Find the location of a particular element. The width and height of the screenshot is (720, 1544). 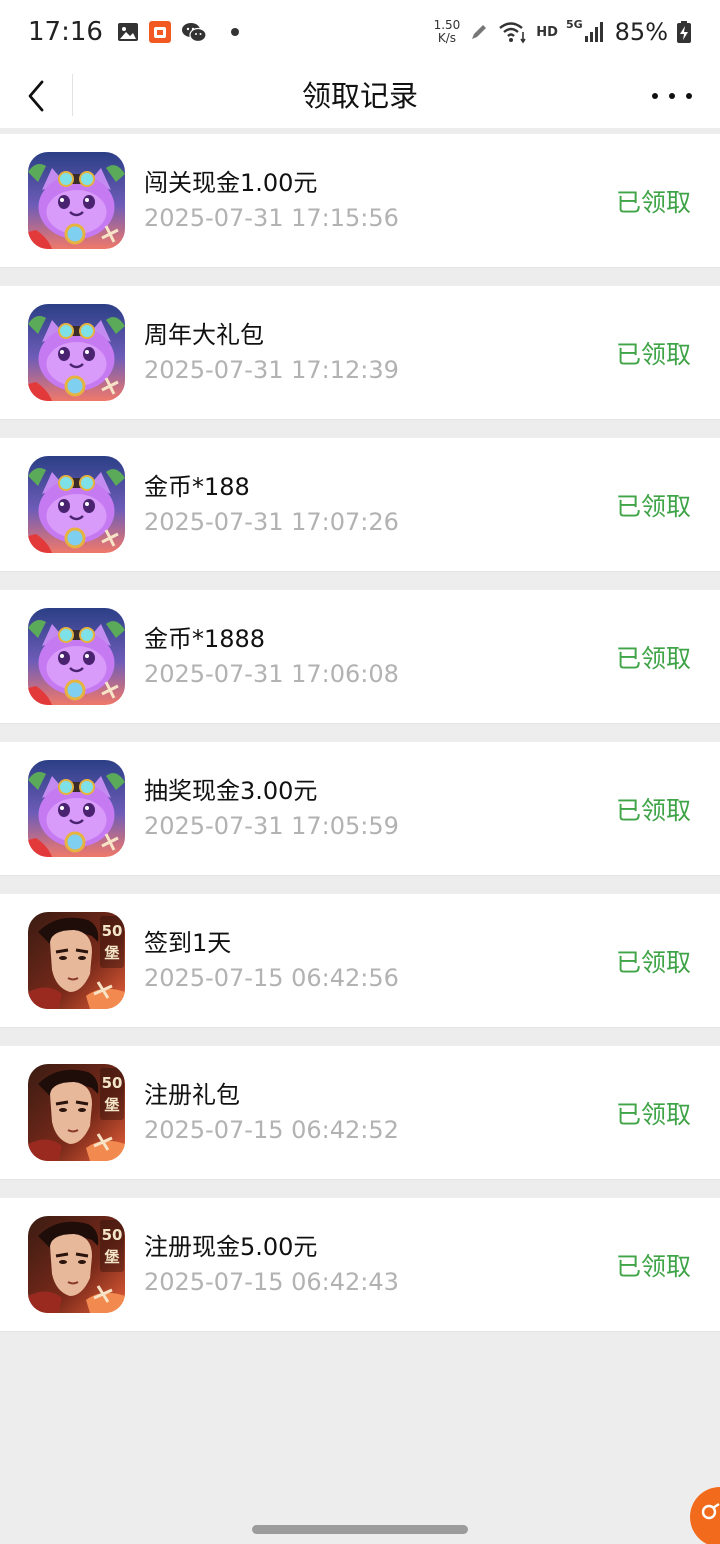

record-time: 2025-07-31 17:07:26 is located at coordinates (271, 521).